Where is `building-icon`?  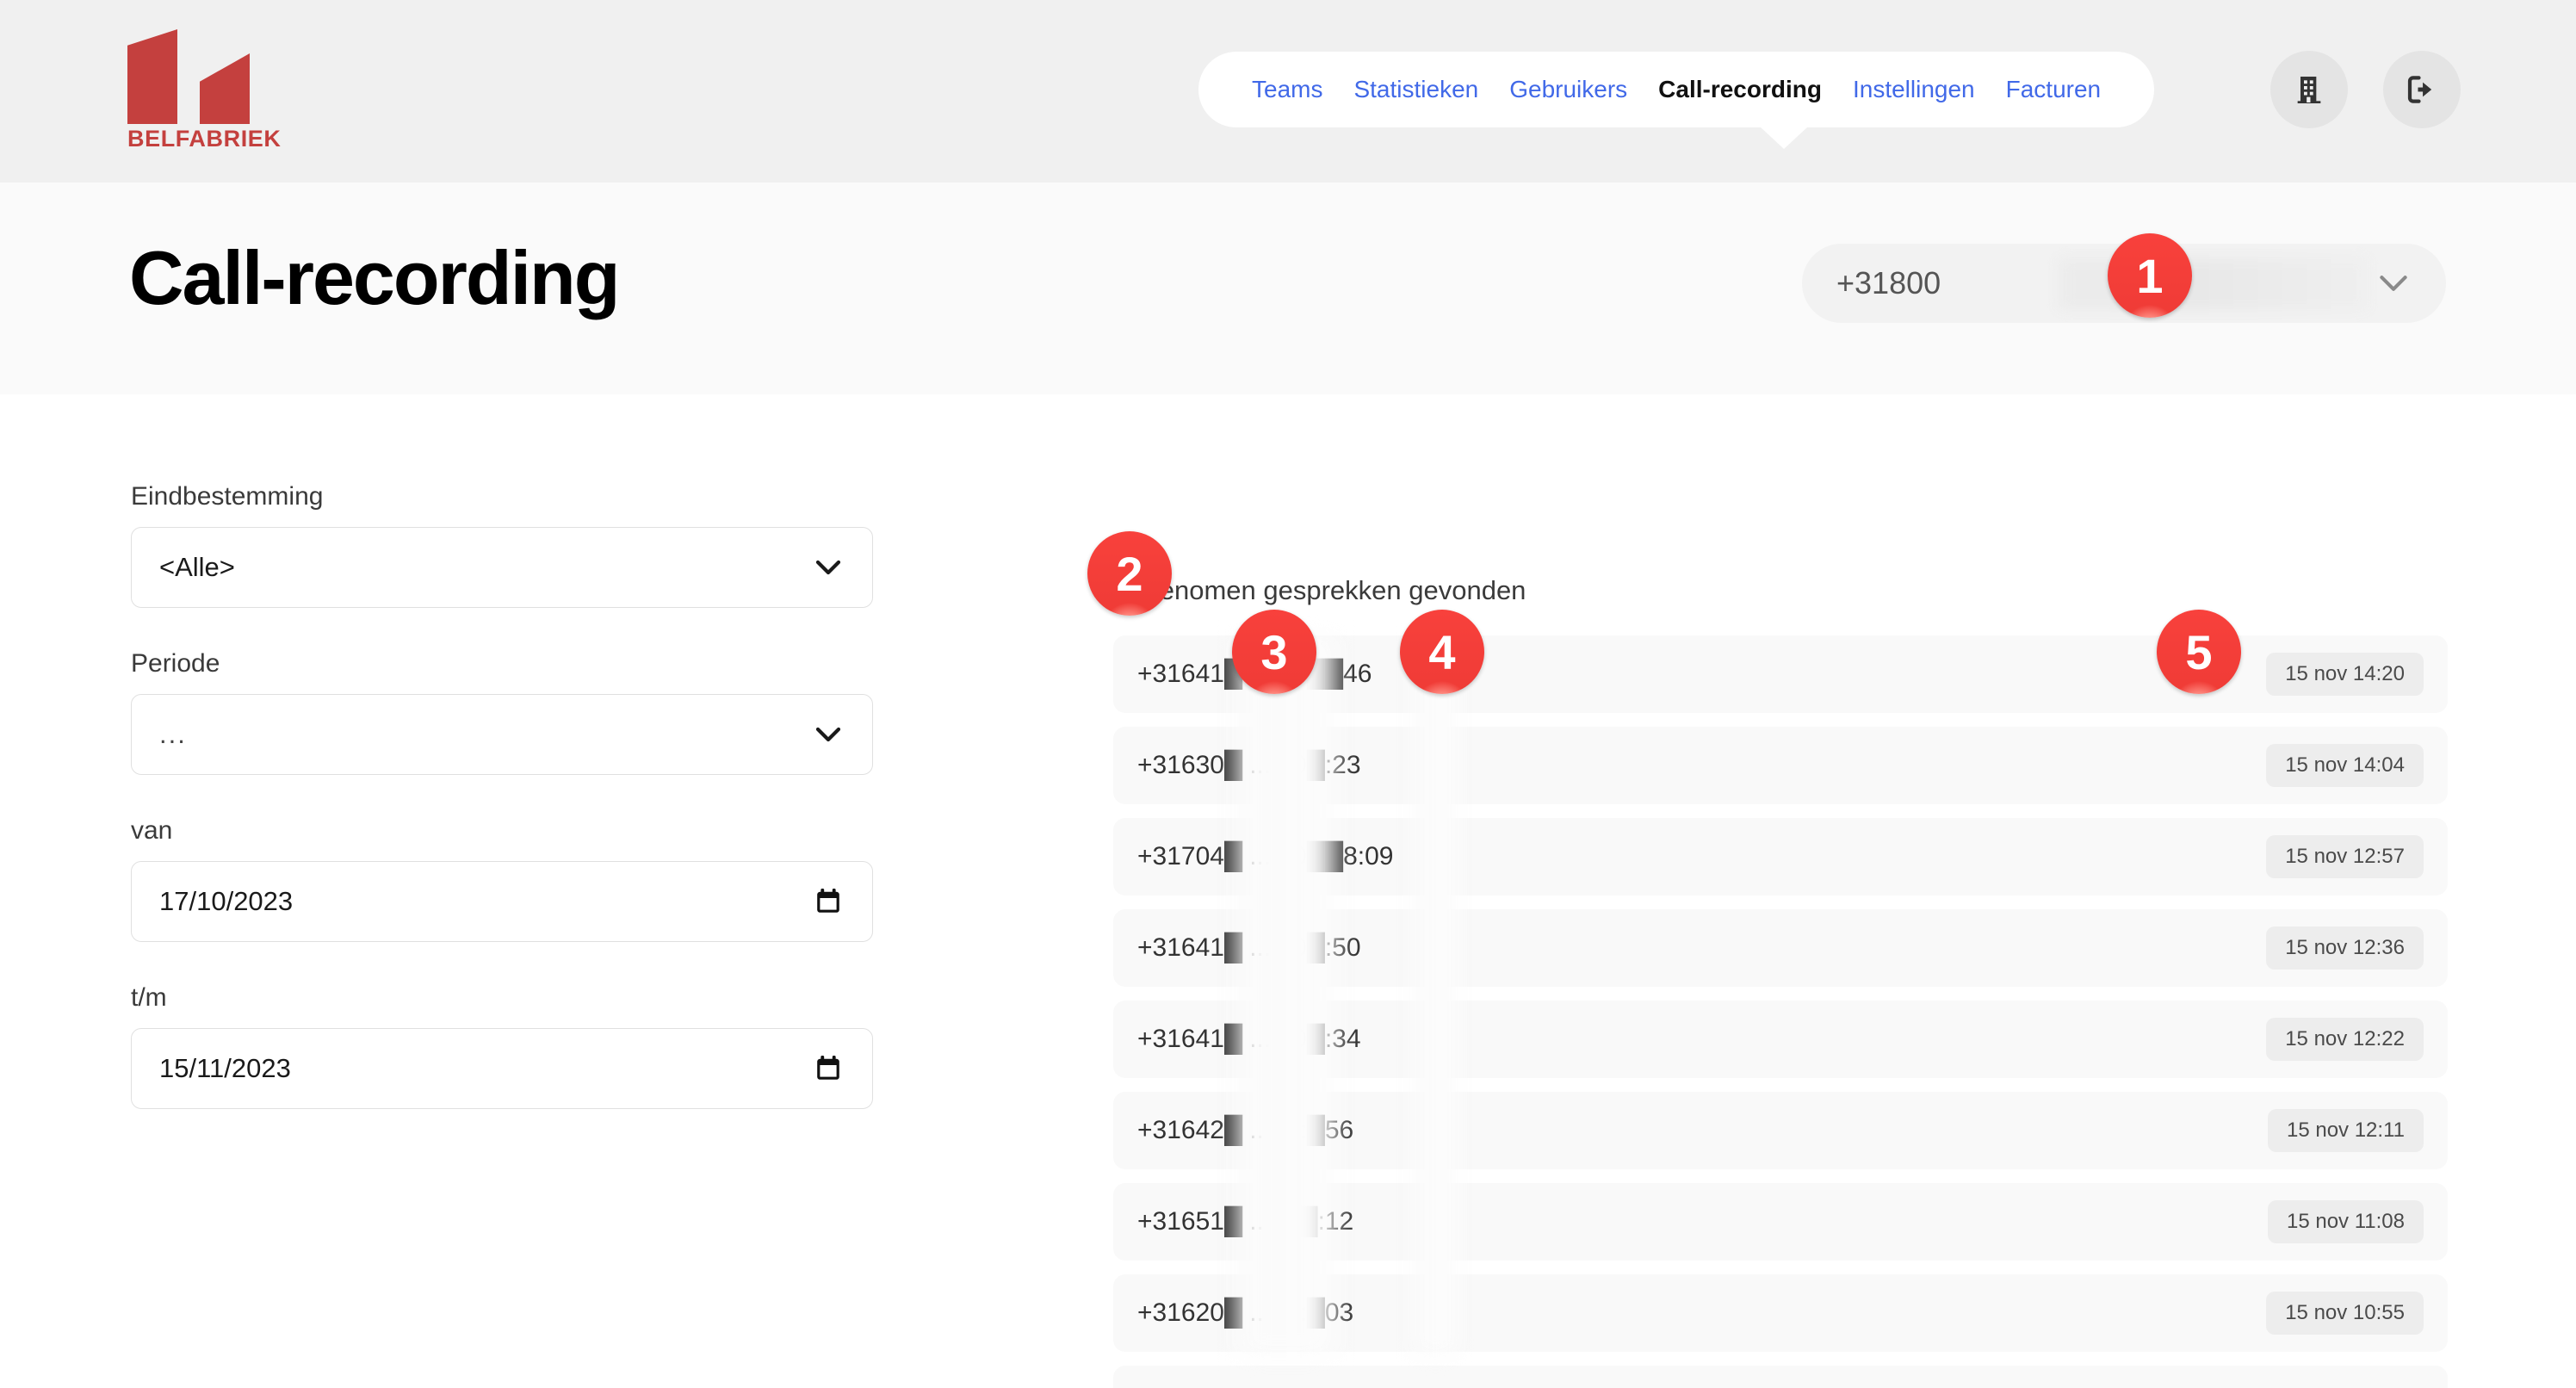 building-icon is located at coordinates (2309, 90).